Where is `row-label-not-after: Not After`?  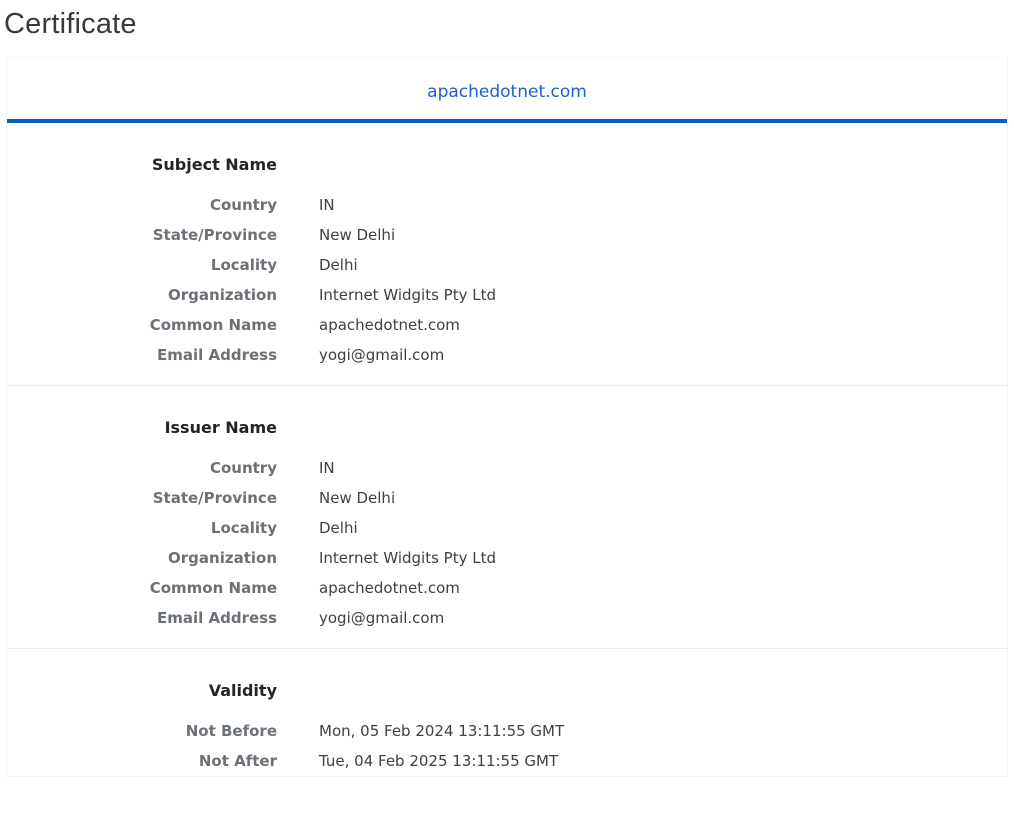 row-label-not-after: Not After is located at coordinates (237, 761).